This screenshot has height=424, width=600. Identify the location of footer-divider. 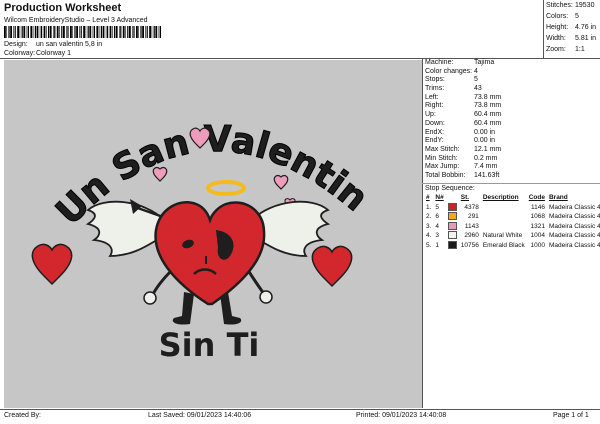
(300, 409).